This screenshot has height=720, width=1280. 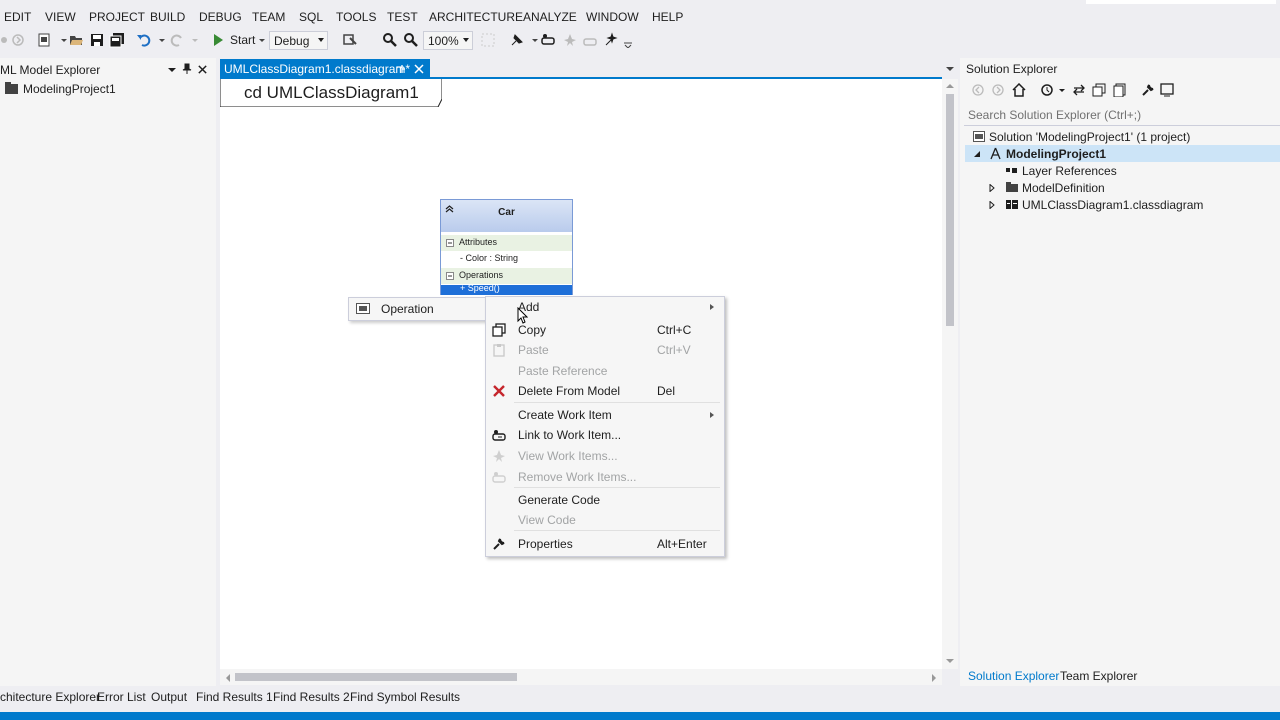 What do you see at coordinates (1122, 114) in the screenshot?
I see `solution-explorer-search: Search Solution Explorer (Ctrl+;)` at bounding box center [1122, 114].